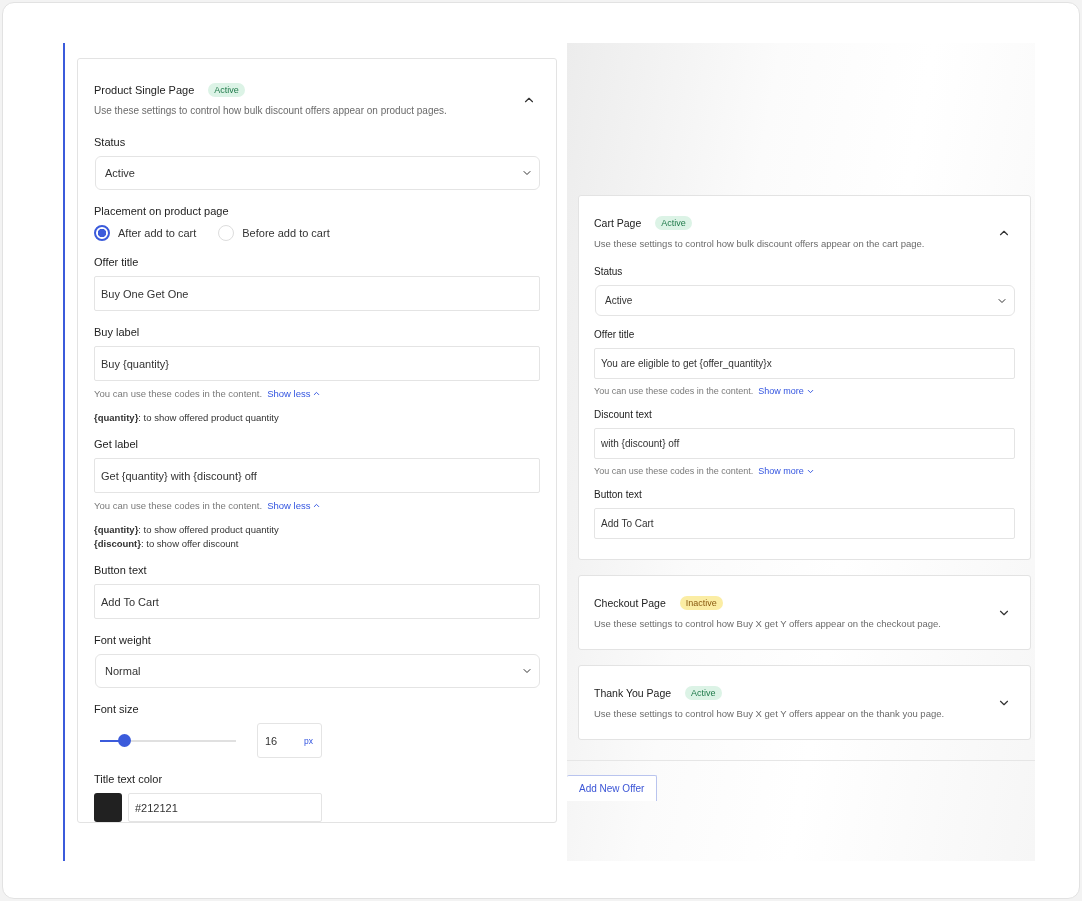  Describe the element at coordinates (167, 543) in the screenshot. I see `code-description: {discount}: to show offer discount` at that location.